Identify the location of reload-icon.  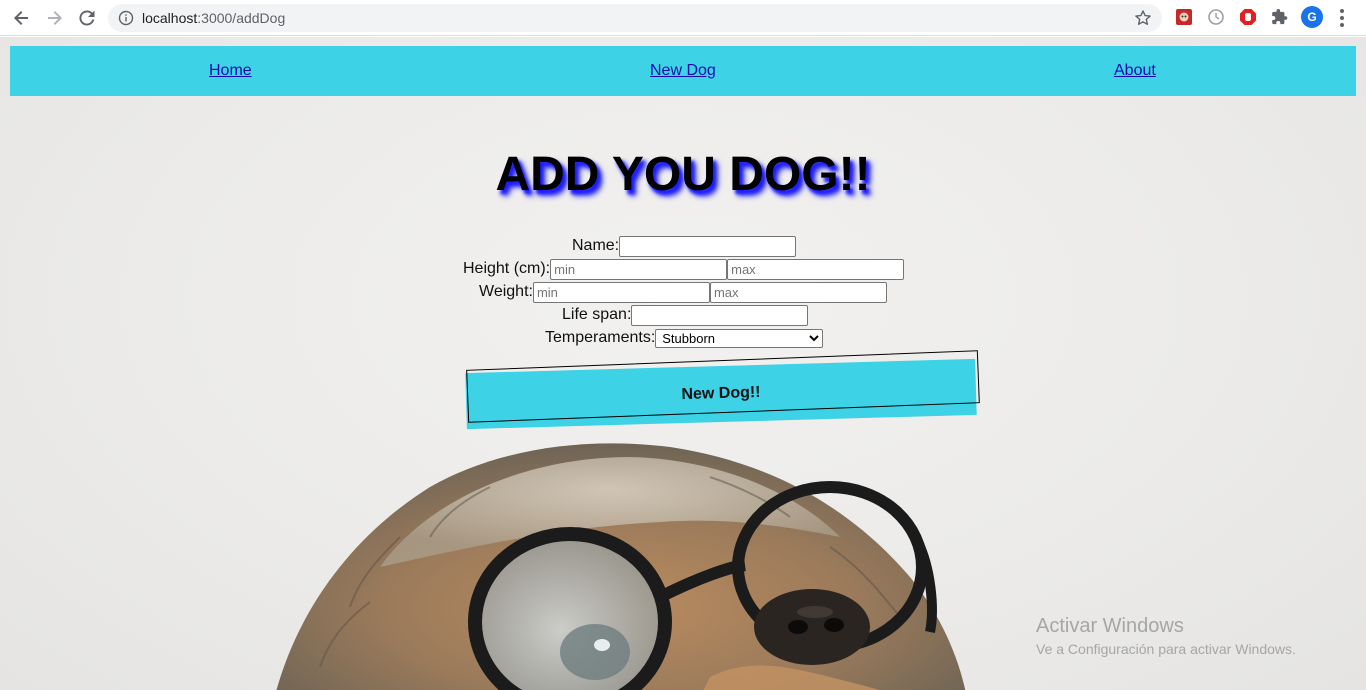
(87, 18).